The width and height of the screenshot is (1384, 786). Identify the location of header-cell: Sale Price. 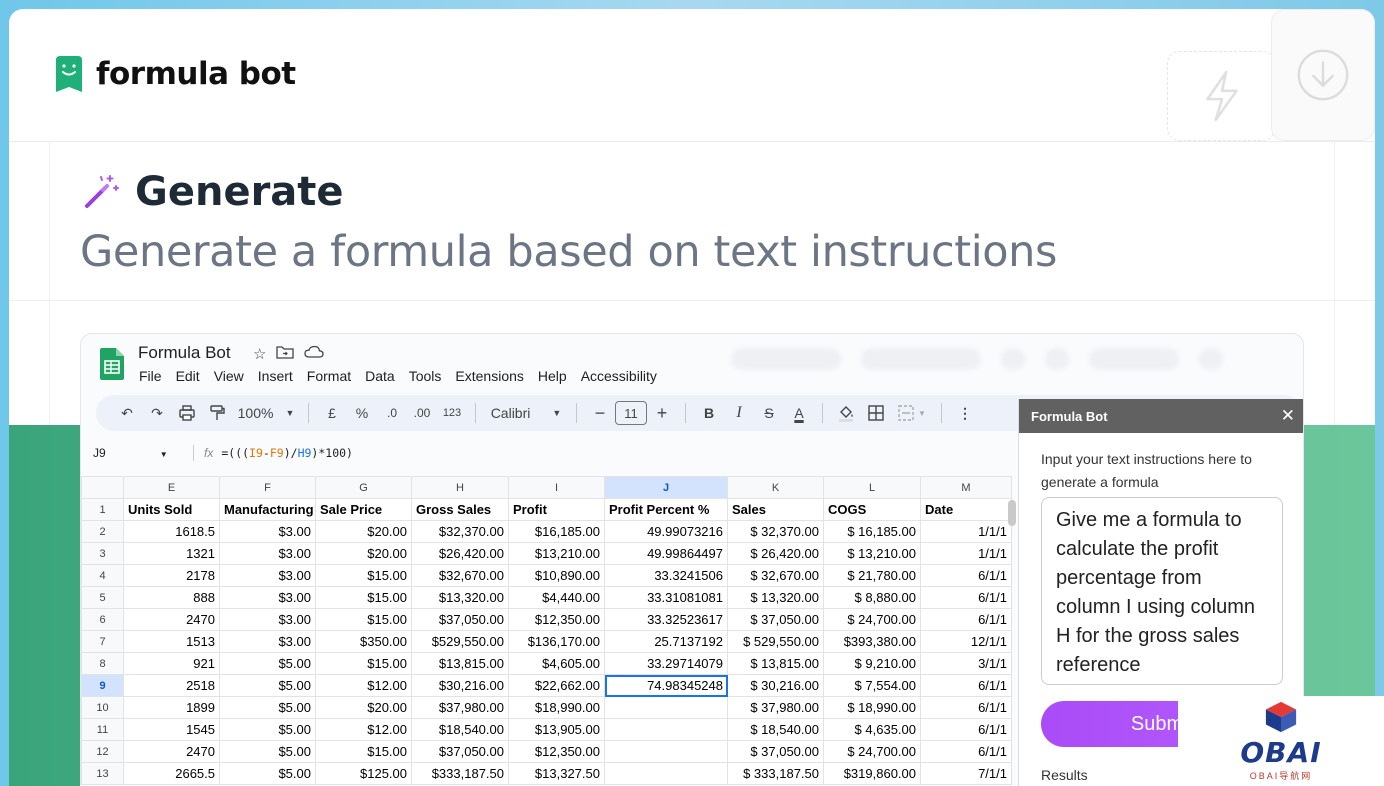
(363, 509).